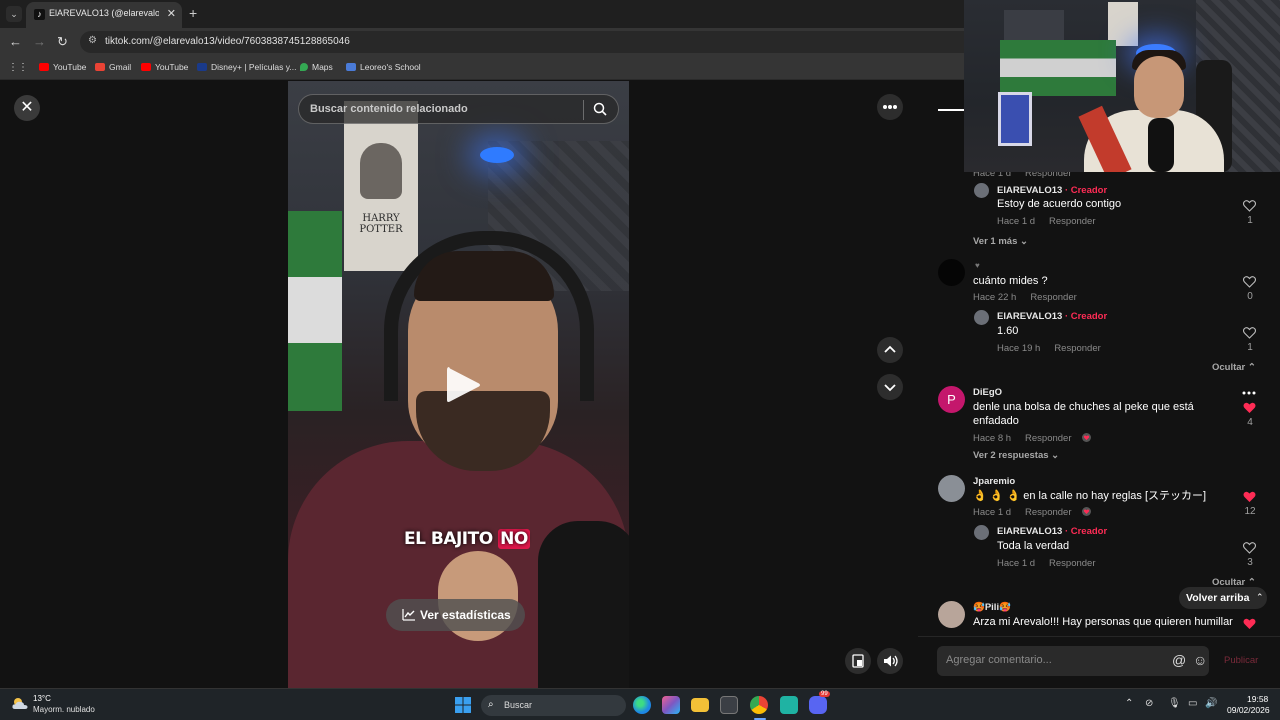 This screenshot has height=720, width=1280. I want to click on previous-video-button, so click(890, 350).